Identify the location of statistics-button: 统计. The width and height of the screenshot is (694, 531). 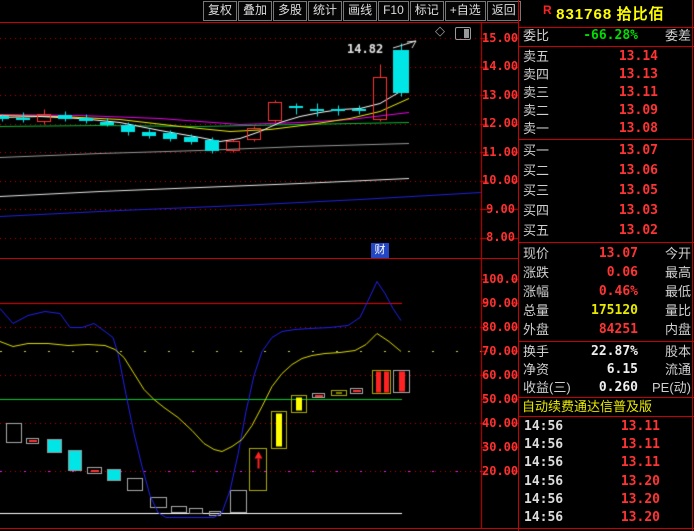
(325, 11).